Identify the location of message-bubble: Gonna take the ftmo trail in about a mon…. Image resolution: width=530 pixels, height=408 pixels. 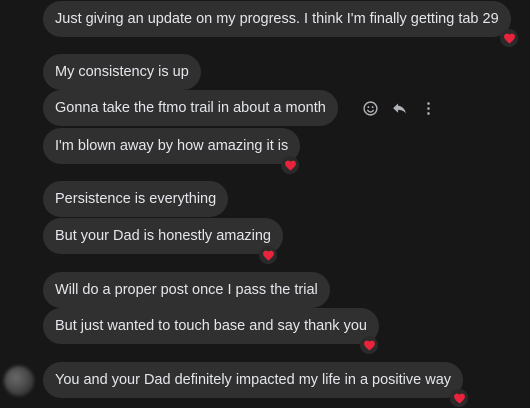
(190, 108).